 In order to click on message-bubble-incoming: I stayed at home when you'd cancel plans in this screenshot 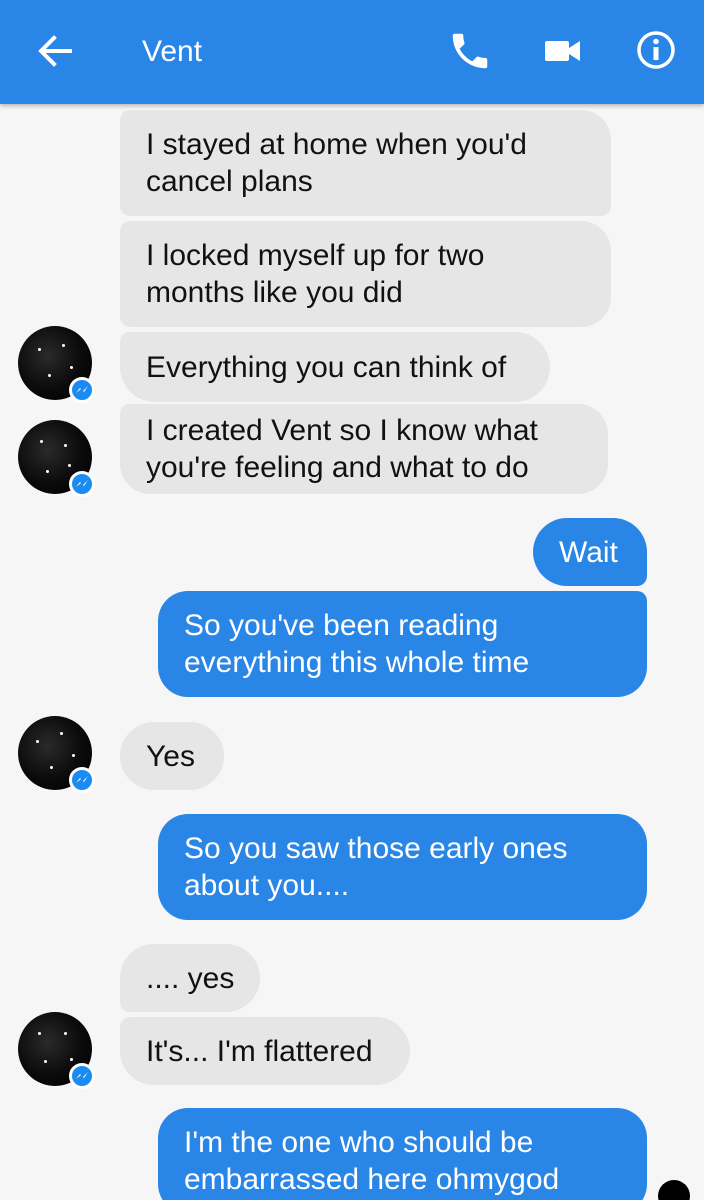, I will do `click(365, 163)`.